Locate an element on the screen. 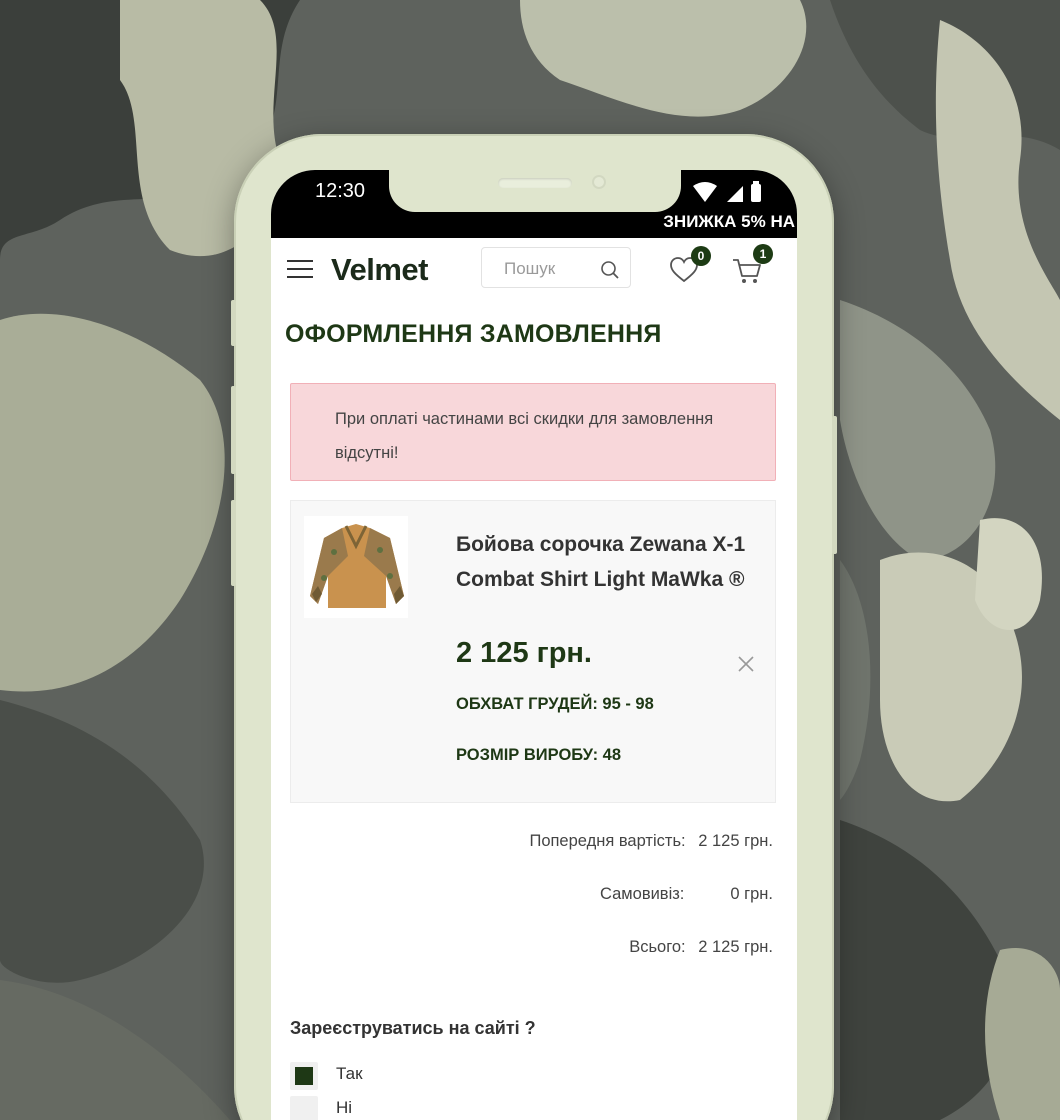 The width and height of the screenshot is (1060, 1120). subtotal-label: Попередня вартість: is located at coordinates (607, 841).